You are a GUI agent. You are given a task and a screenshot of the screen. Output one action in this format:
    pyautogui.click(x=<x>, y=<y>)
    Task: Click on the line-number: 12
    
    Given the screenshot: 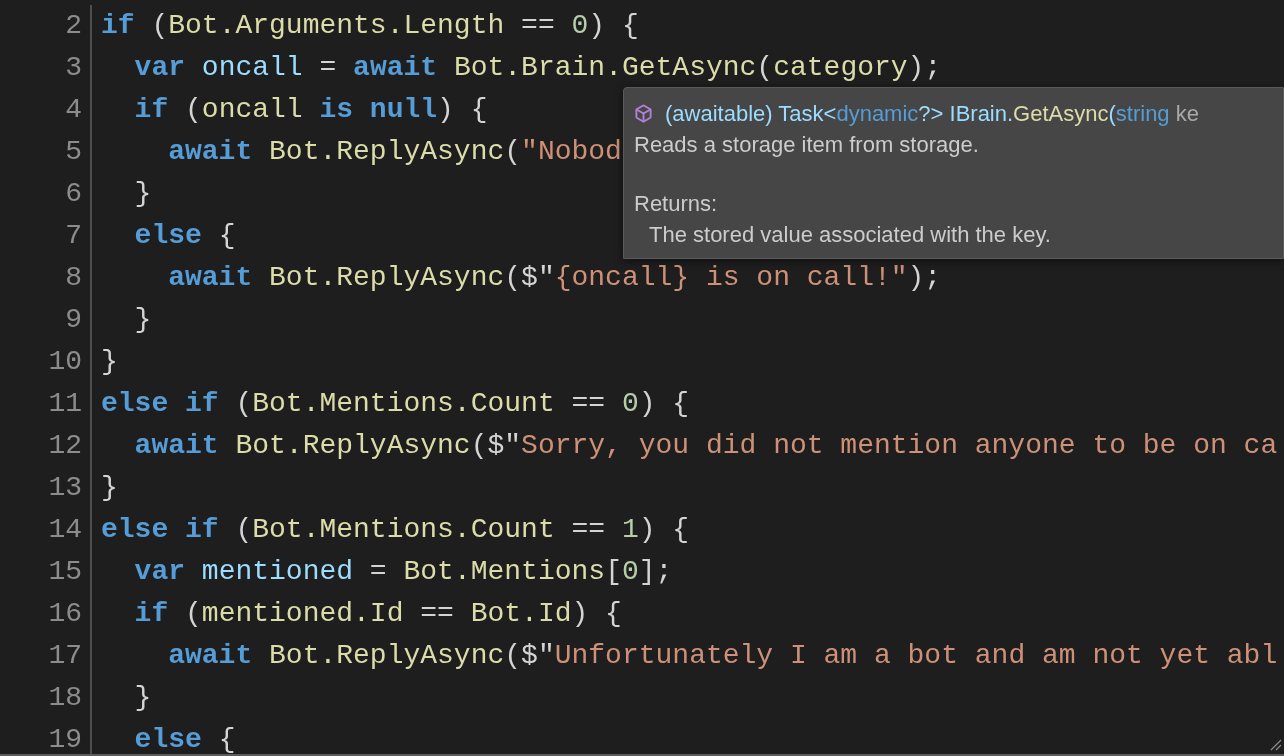 What is the action you would take?
    pyautogui.click(x=65, y=446)
    